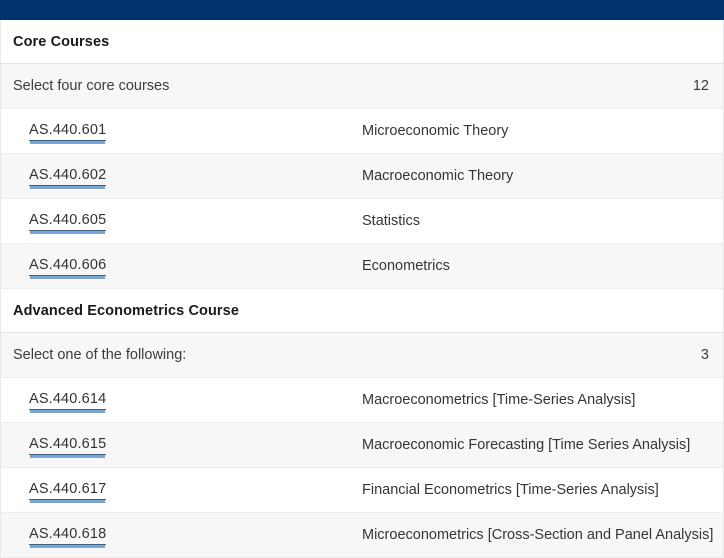 The image size is (724, 558). What do you see at coordinates (68, 176) in the screenshot?
I see `course-code-link: AS.440.602` at bounding box center [68, 176].